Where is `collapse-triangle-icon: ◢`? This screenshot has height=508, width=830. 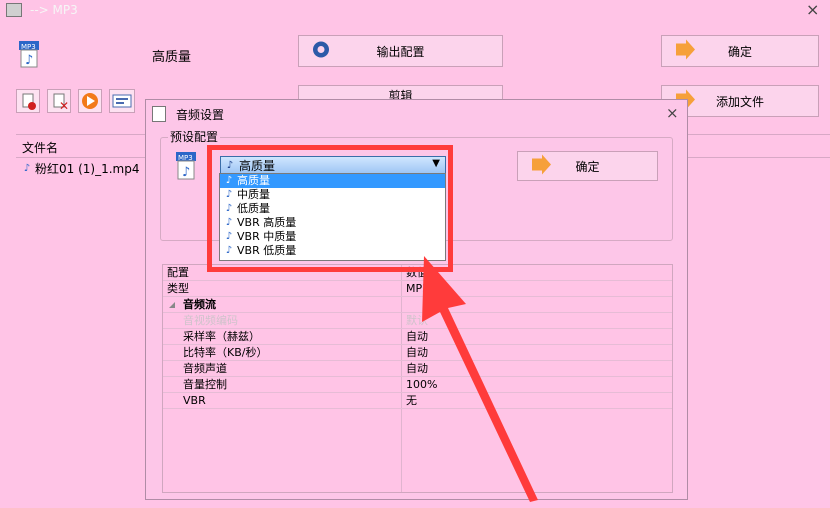
collapse-triangle-icon: ◢ is located at coordinates (172, 304).